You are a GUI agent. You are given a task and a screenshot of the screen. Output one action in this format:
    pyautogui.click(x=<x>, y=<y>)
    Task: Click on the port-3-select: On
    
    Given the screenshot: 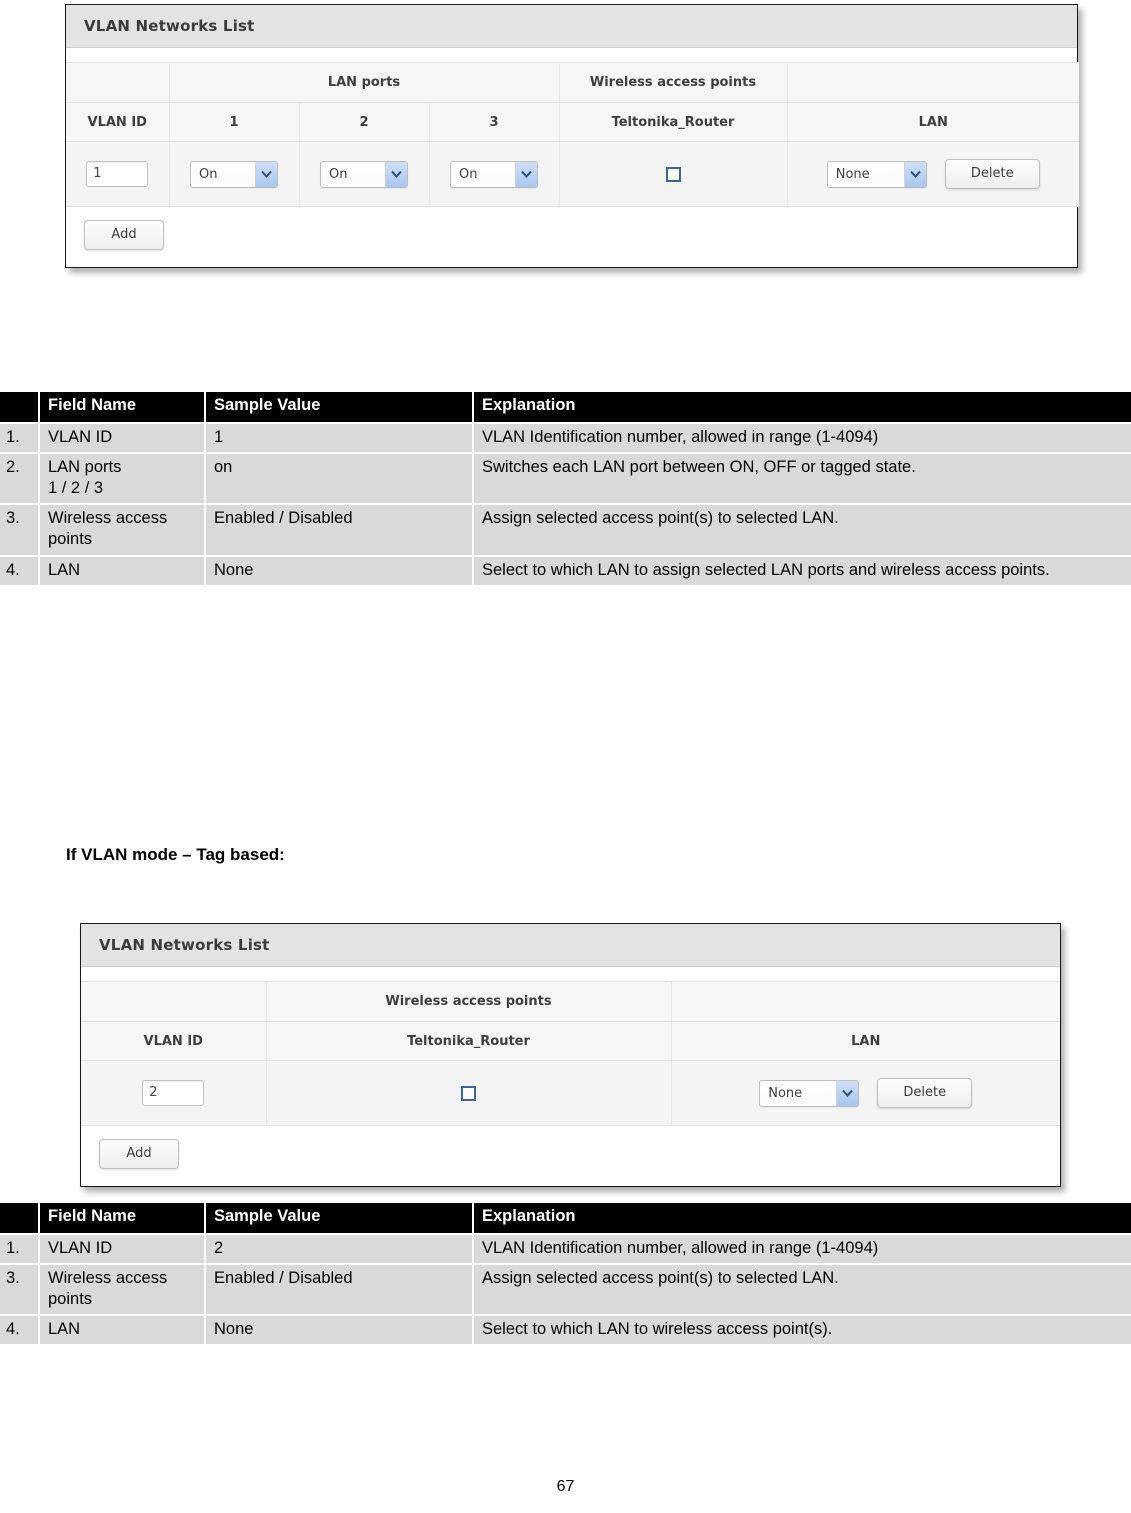 What is the action you would take?
    pyautogui.click(x=494, y=174)
    